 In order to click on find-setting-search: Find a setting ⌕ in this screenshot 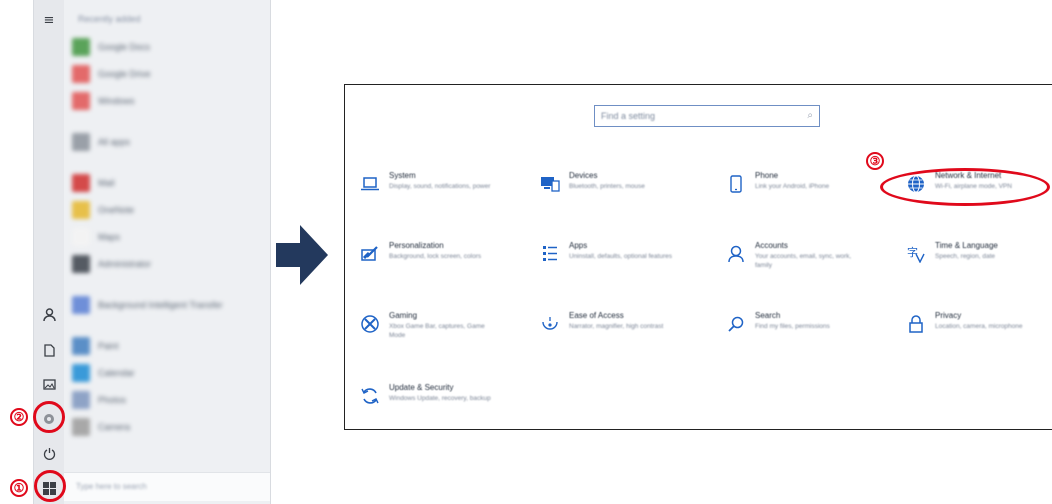, I will do `click(707, 116)`.